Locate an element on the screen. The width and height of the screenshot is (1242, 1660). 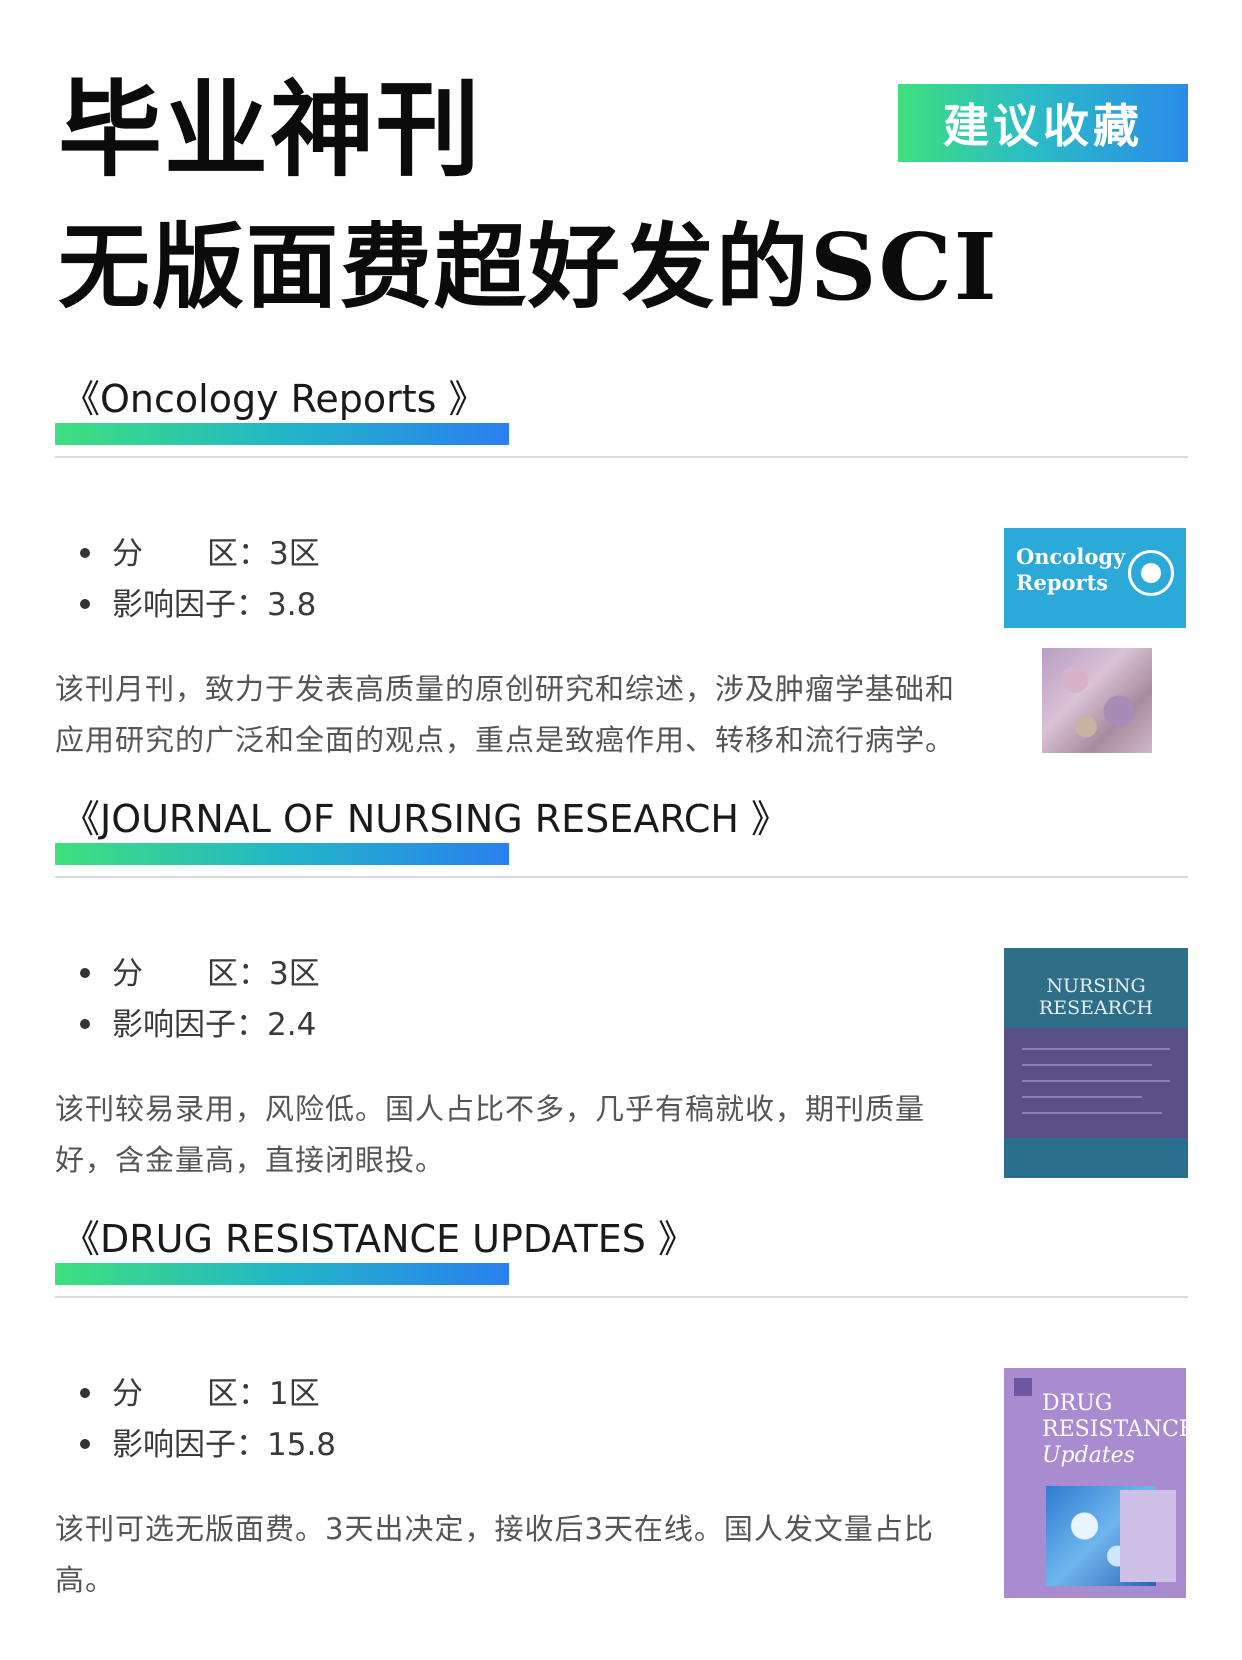
journal-cover-oncology: Oncology Reports is located at coordinates (1095, 640).